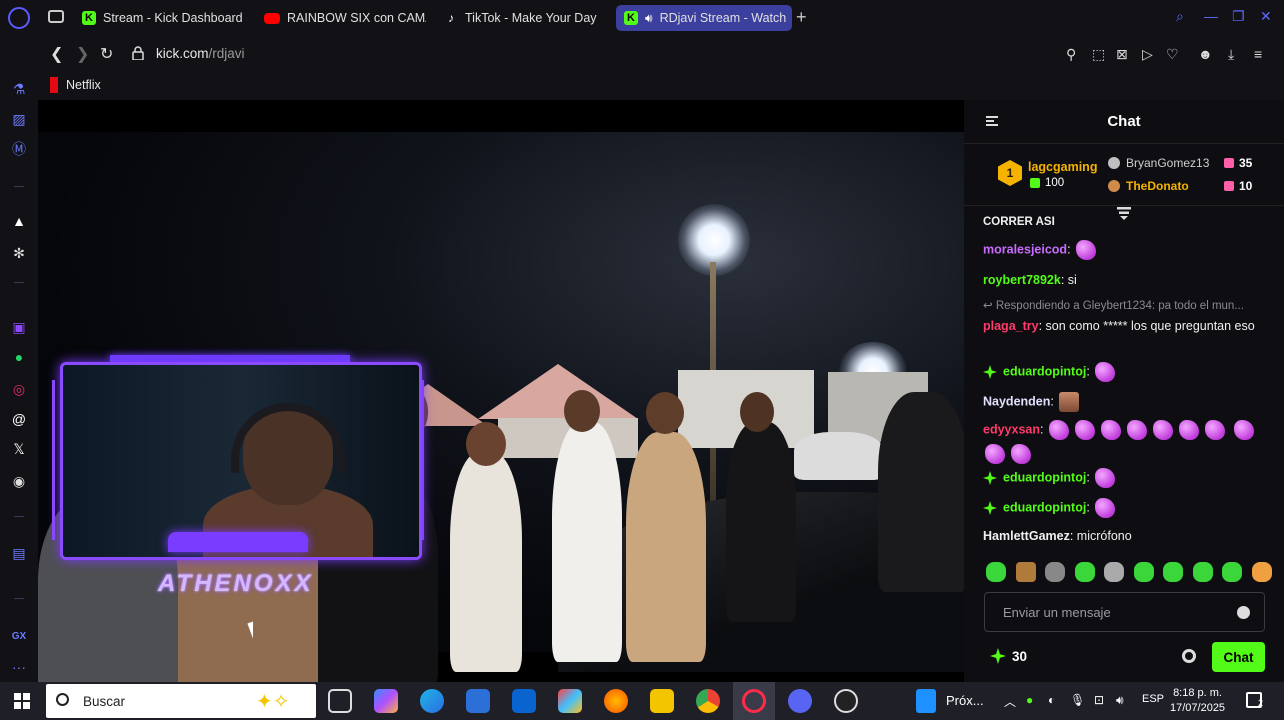 The image size is (1284, 720). I want to click on adblock-icon: ⊠, so click(1122, 54).